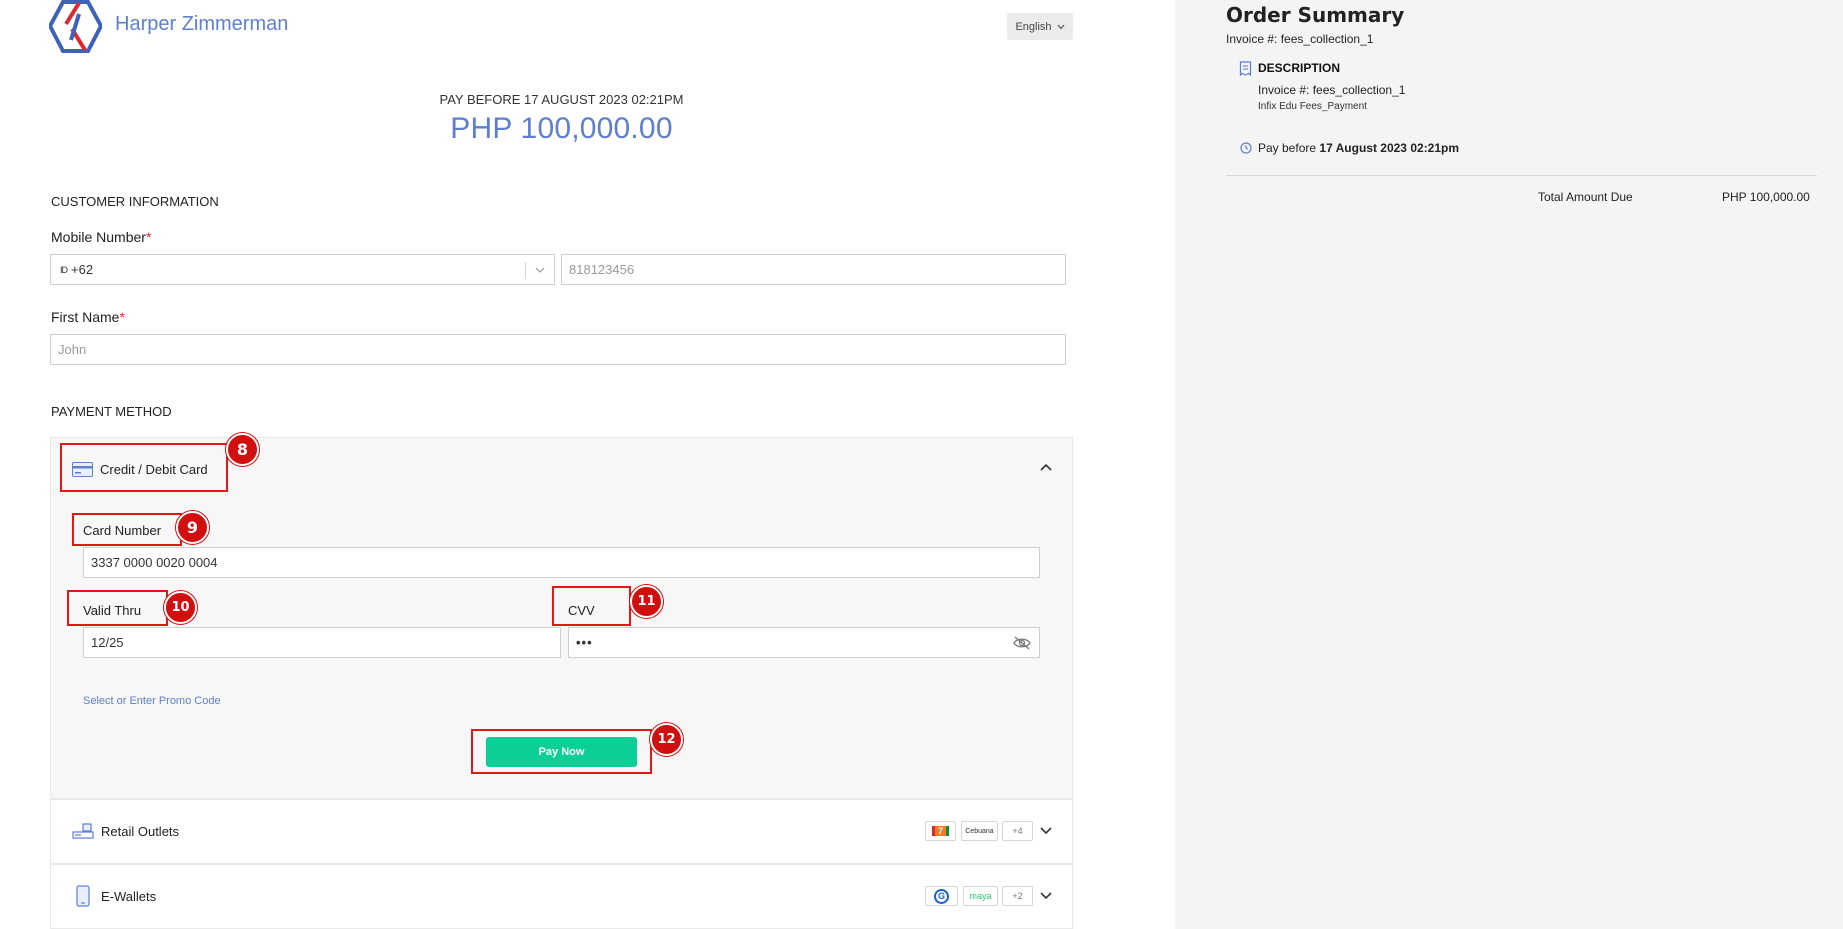 The width and height of the screenshot is (1843, 929). Describe the element at coordinates (1312, 106) in the screenshot. I see `description-subtitle: Infix Edu Fees_Payment` at that location.